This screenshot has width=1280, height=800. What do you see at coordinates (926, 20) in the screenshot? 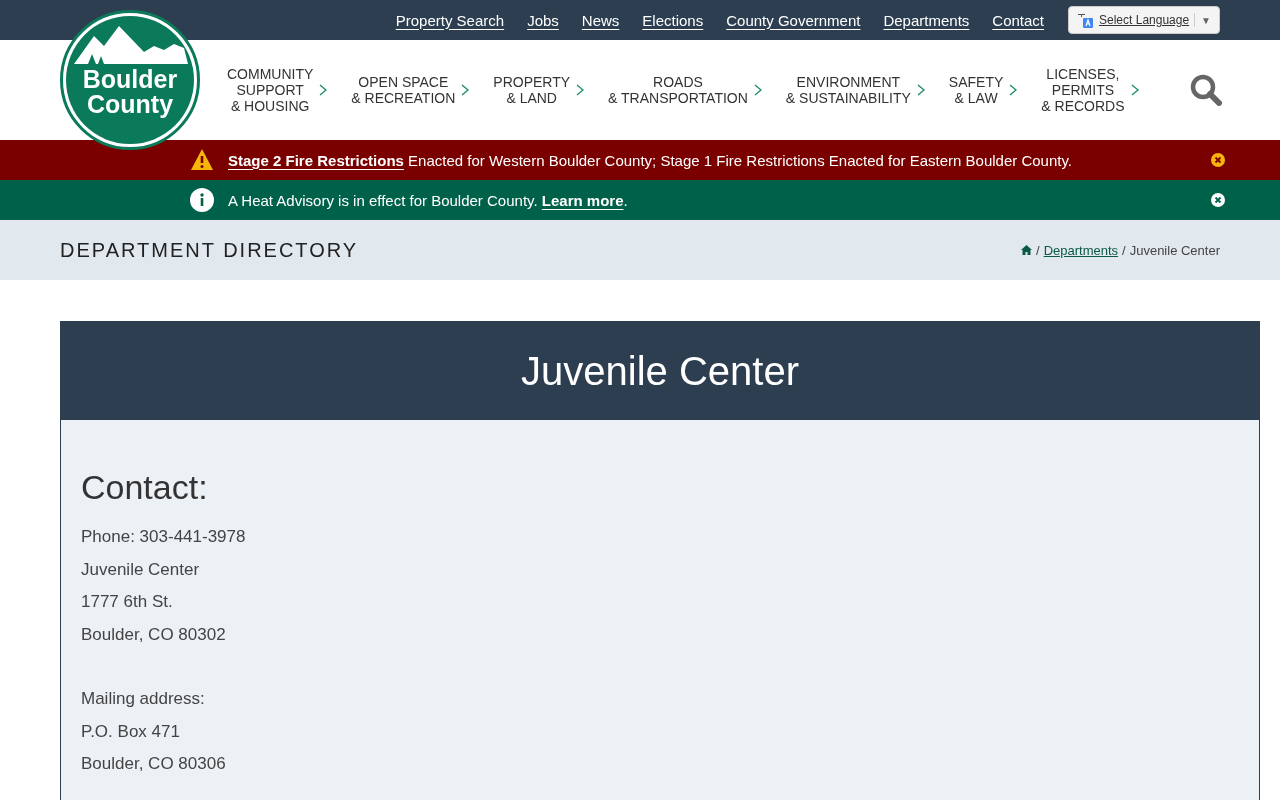
I see `utility-link: Departments` at bounding box center [926, 20].